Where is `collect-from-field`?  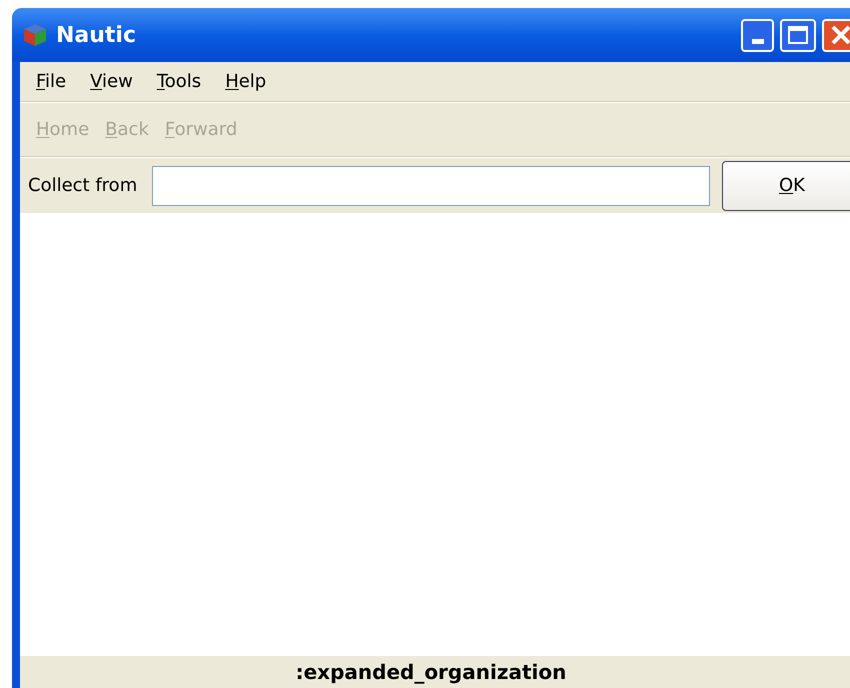 collect-from-field is located at coordinates (431, 186).